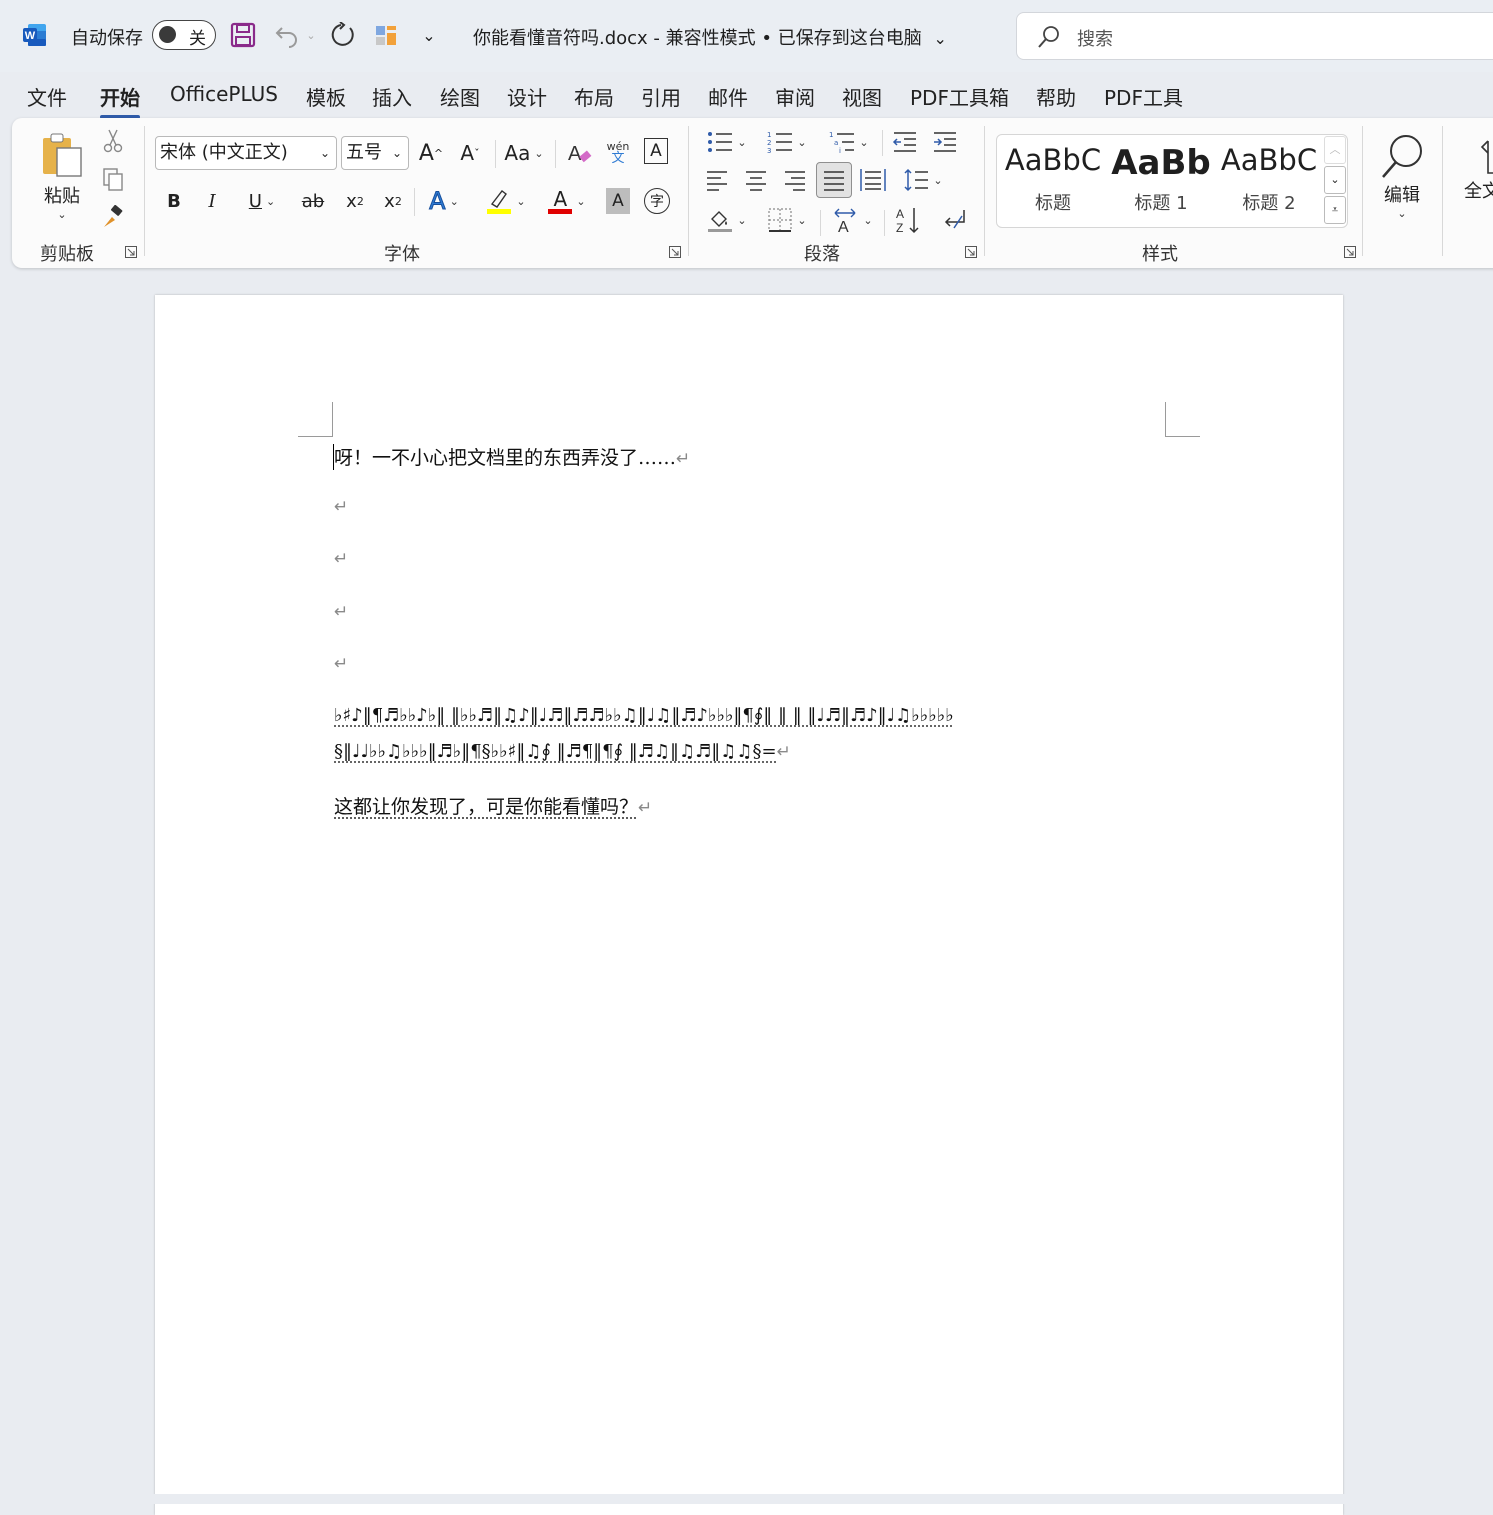 The height and width of the screenshot is (1515, 1493). Describe the element at coordinates (1053, 179) in the screenshot. I see `style-title: AaBbC 标题` at that location.